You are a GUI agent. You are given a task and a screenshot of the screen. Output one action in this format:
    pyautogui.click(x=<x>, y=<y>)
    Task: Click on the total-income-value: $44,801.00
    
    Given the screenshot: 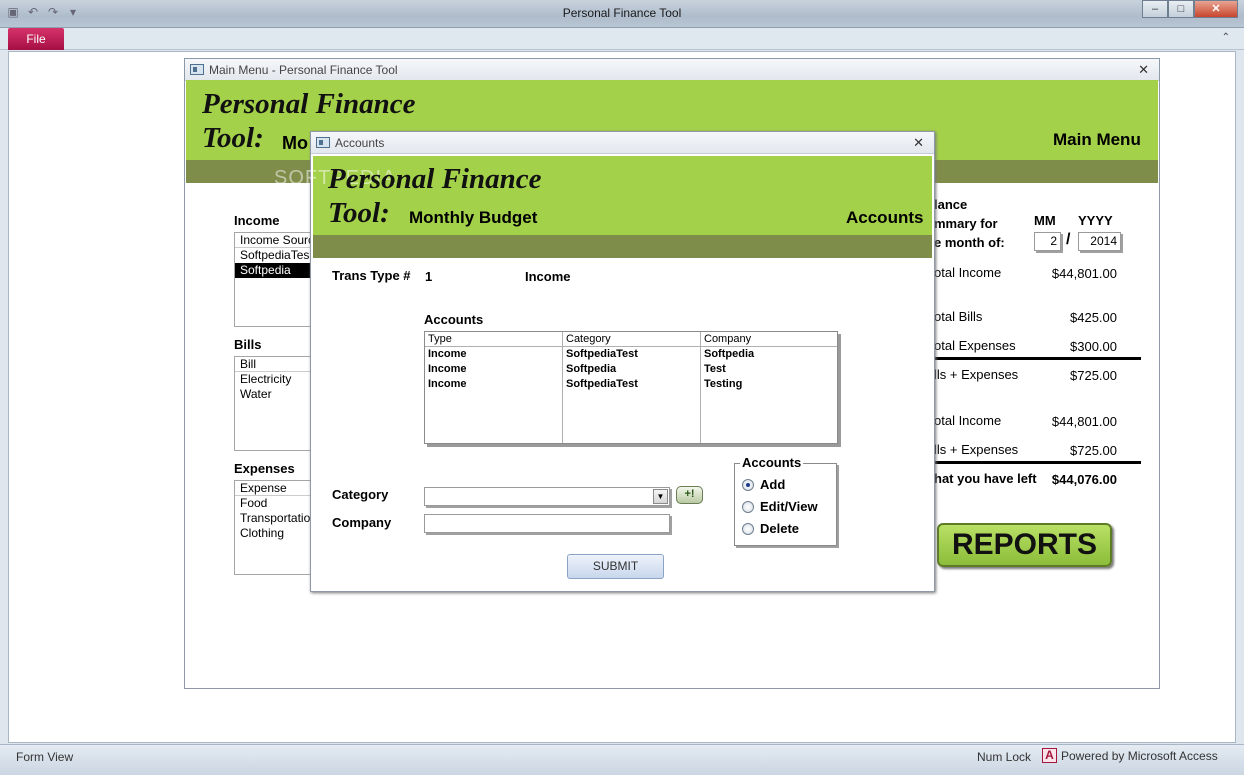 What is the action you would take?
    pyautogui.click(x=1084, y=273)
    